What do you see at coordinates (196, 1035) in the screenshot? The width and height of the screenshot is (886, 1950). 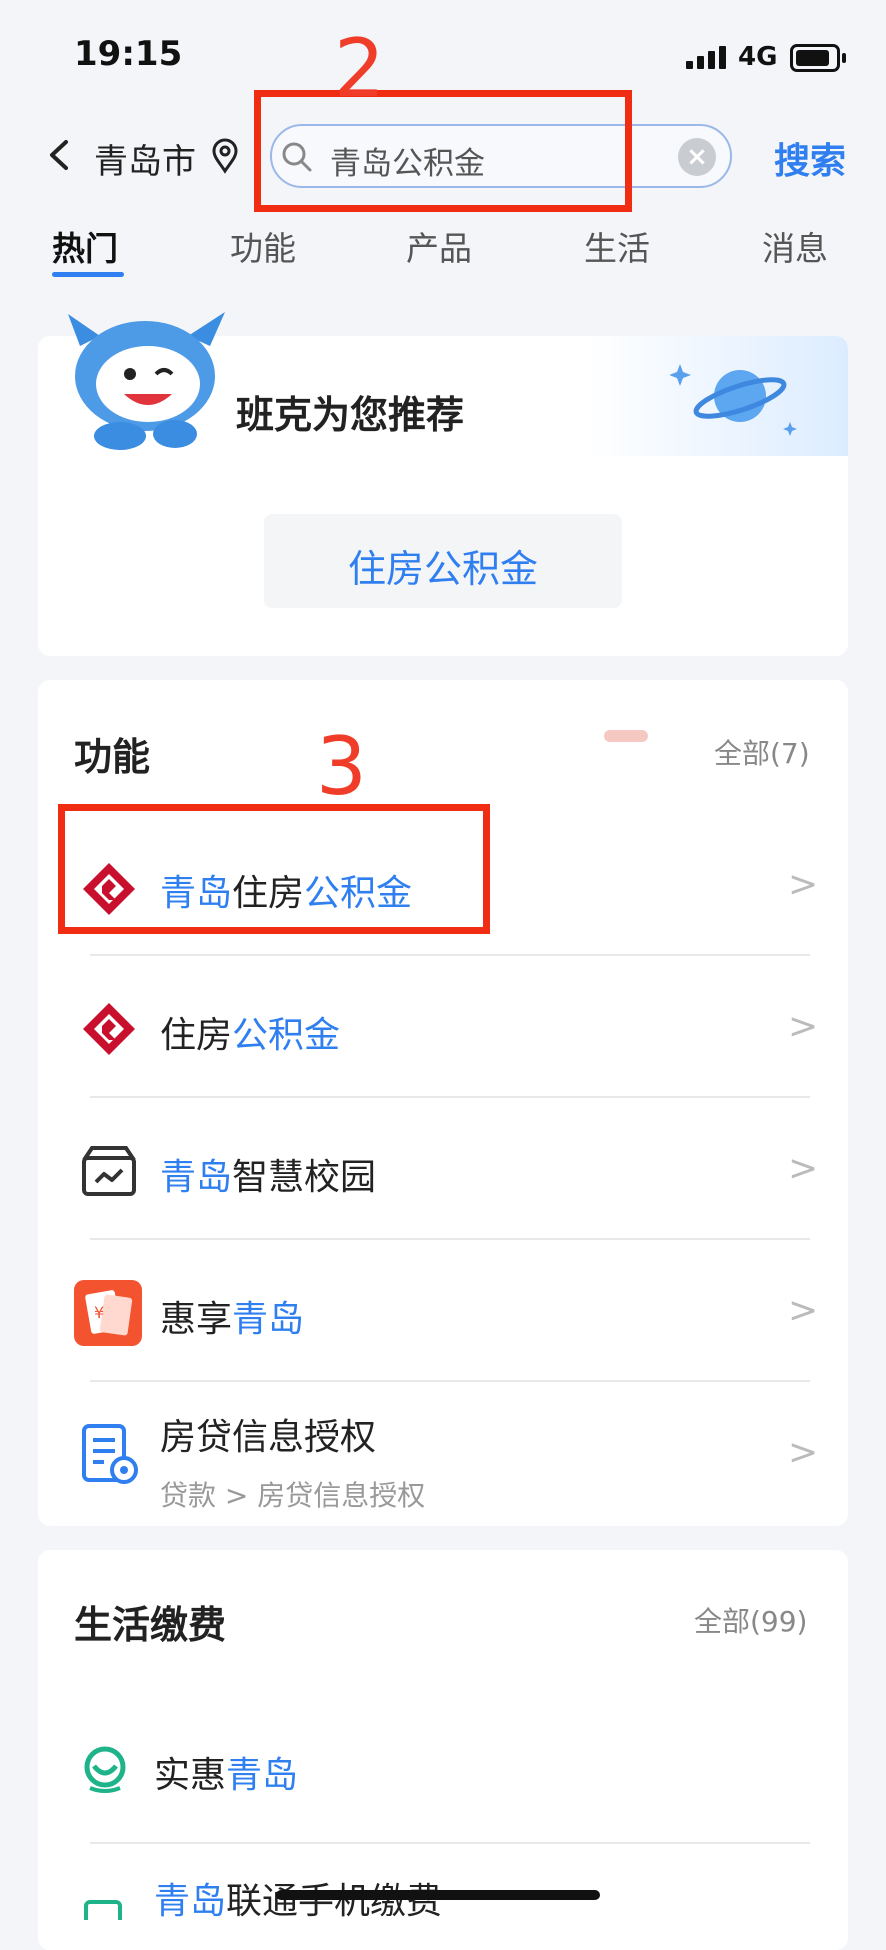 I see `label-part: 住房` at bounding box center [196, 1035].